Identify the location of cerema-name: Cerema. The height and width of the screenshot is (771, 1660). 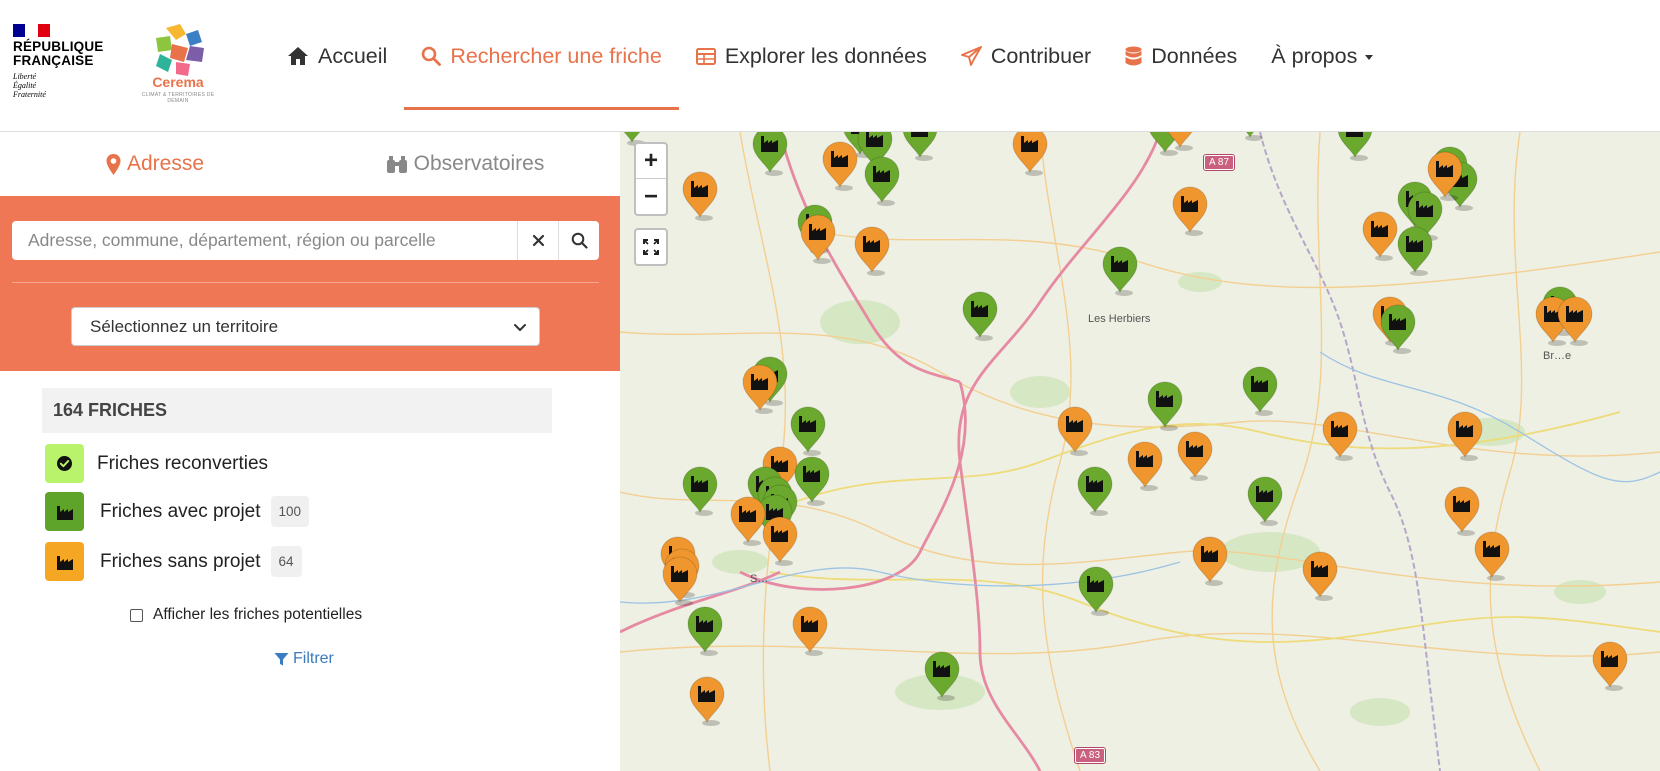
(178, 82).